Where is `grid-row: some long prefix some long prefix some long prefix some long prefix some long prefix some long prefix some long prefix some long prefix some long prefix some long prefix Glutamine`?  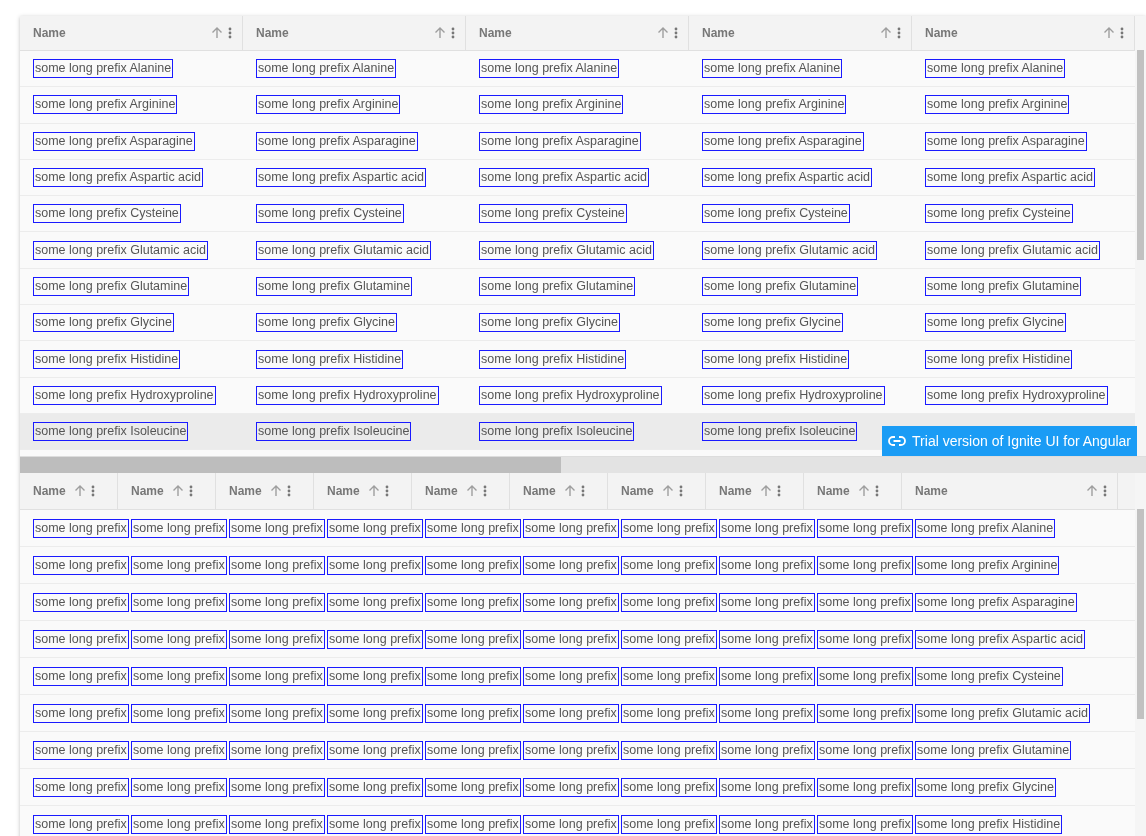 grid-row: some long prefix some long prefix some long prefix some long prefix some long prefix some long prefix some long prefix some long prefix some long prefix some long prefix Glutamine is located at coordinates (577, 751).